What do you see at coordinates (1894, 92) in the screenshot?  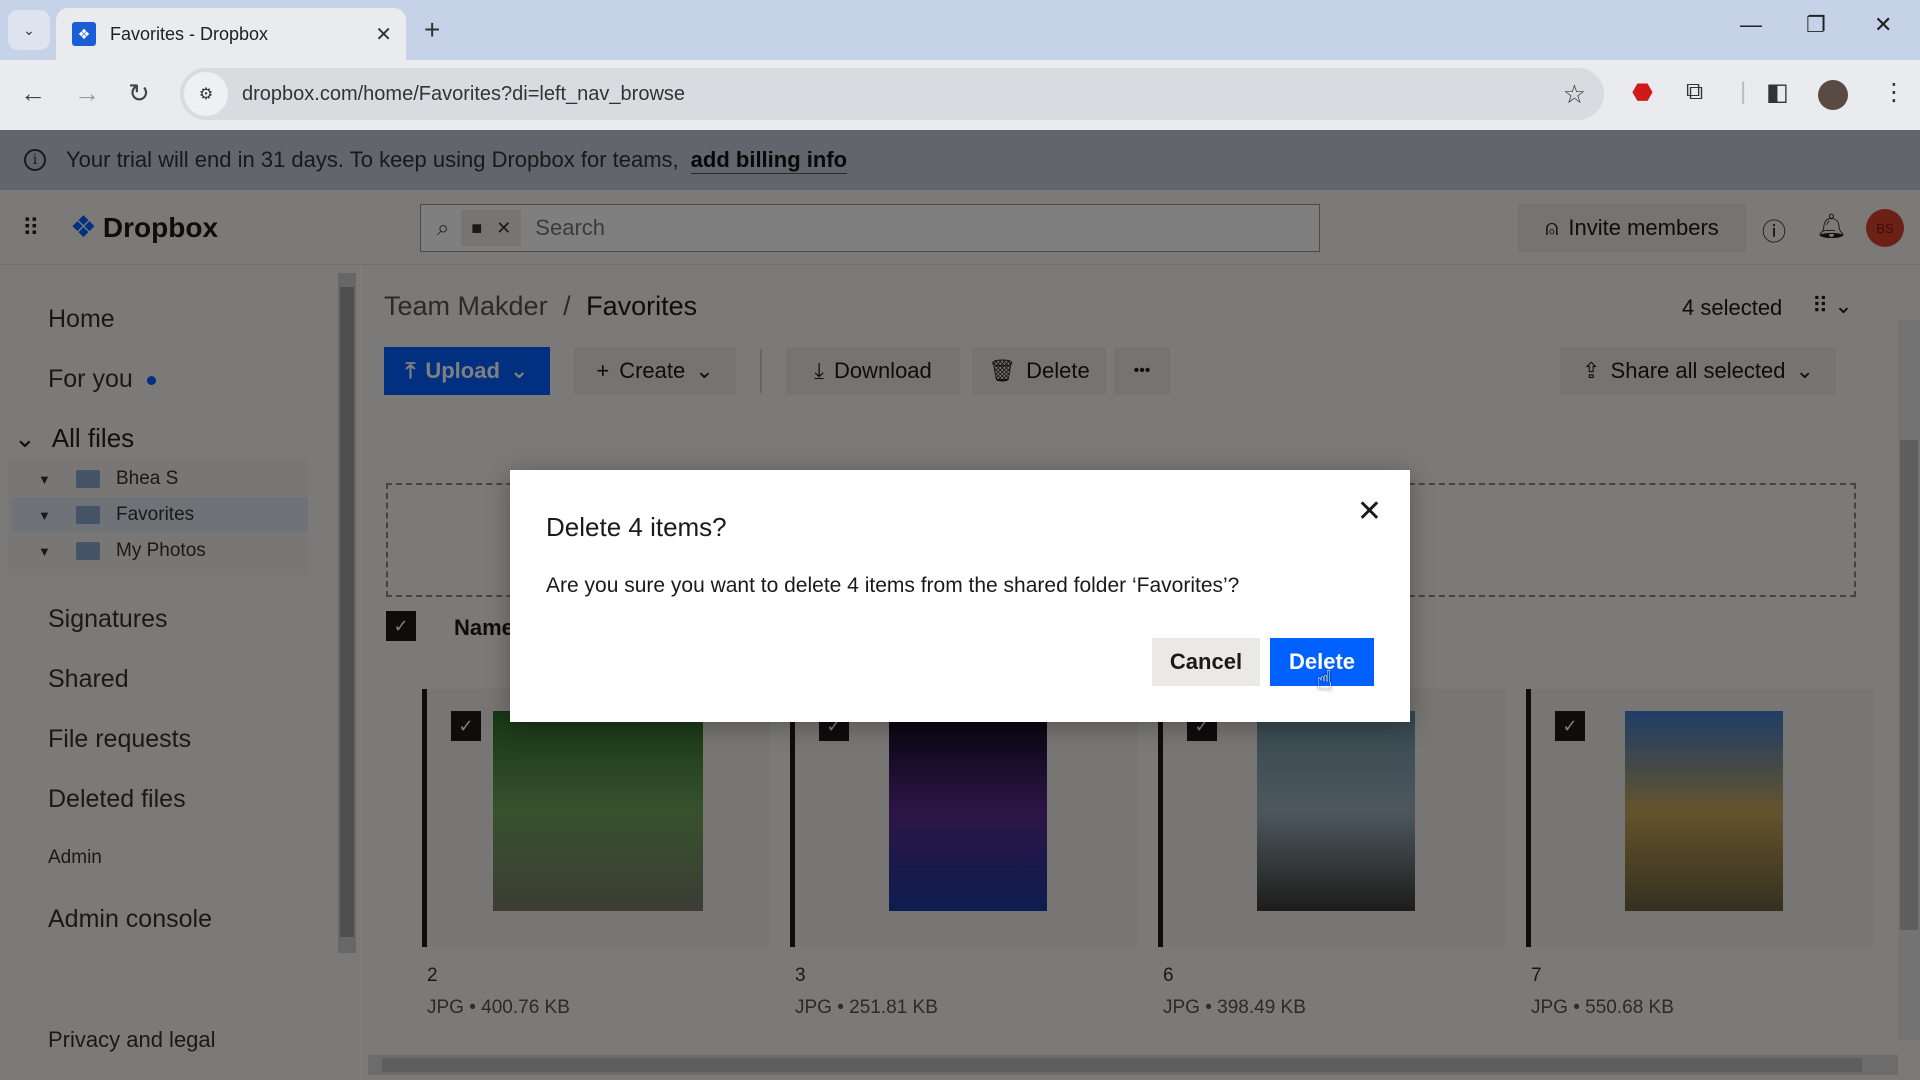 I see `browser-menu-icon: ⋮` at bounding box center [1894, 92].